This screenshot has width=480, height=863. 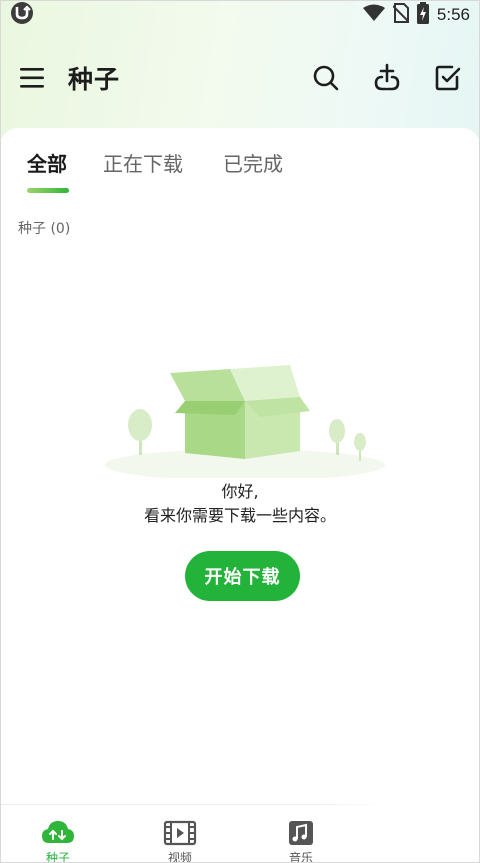 I want to click on add-link-icon, so click(x=387, y=77).